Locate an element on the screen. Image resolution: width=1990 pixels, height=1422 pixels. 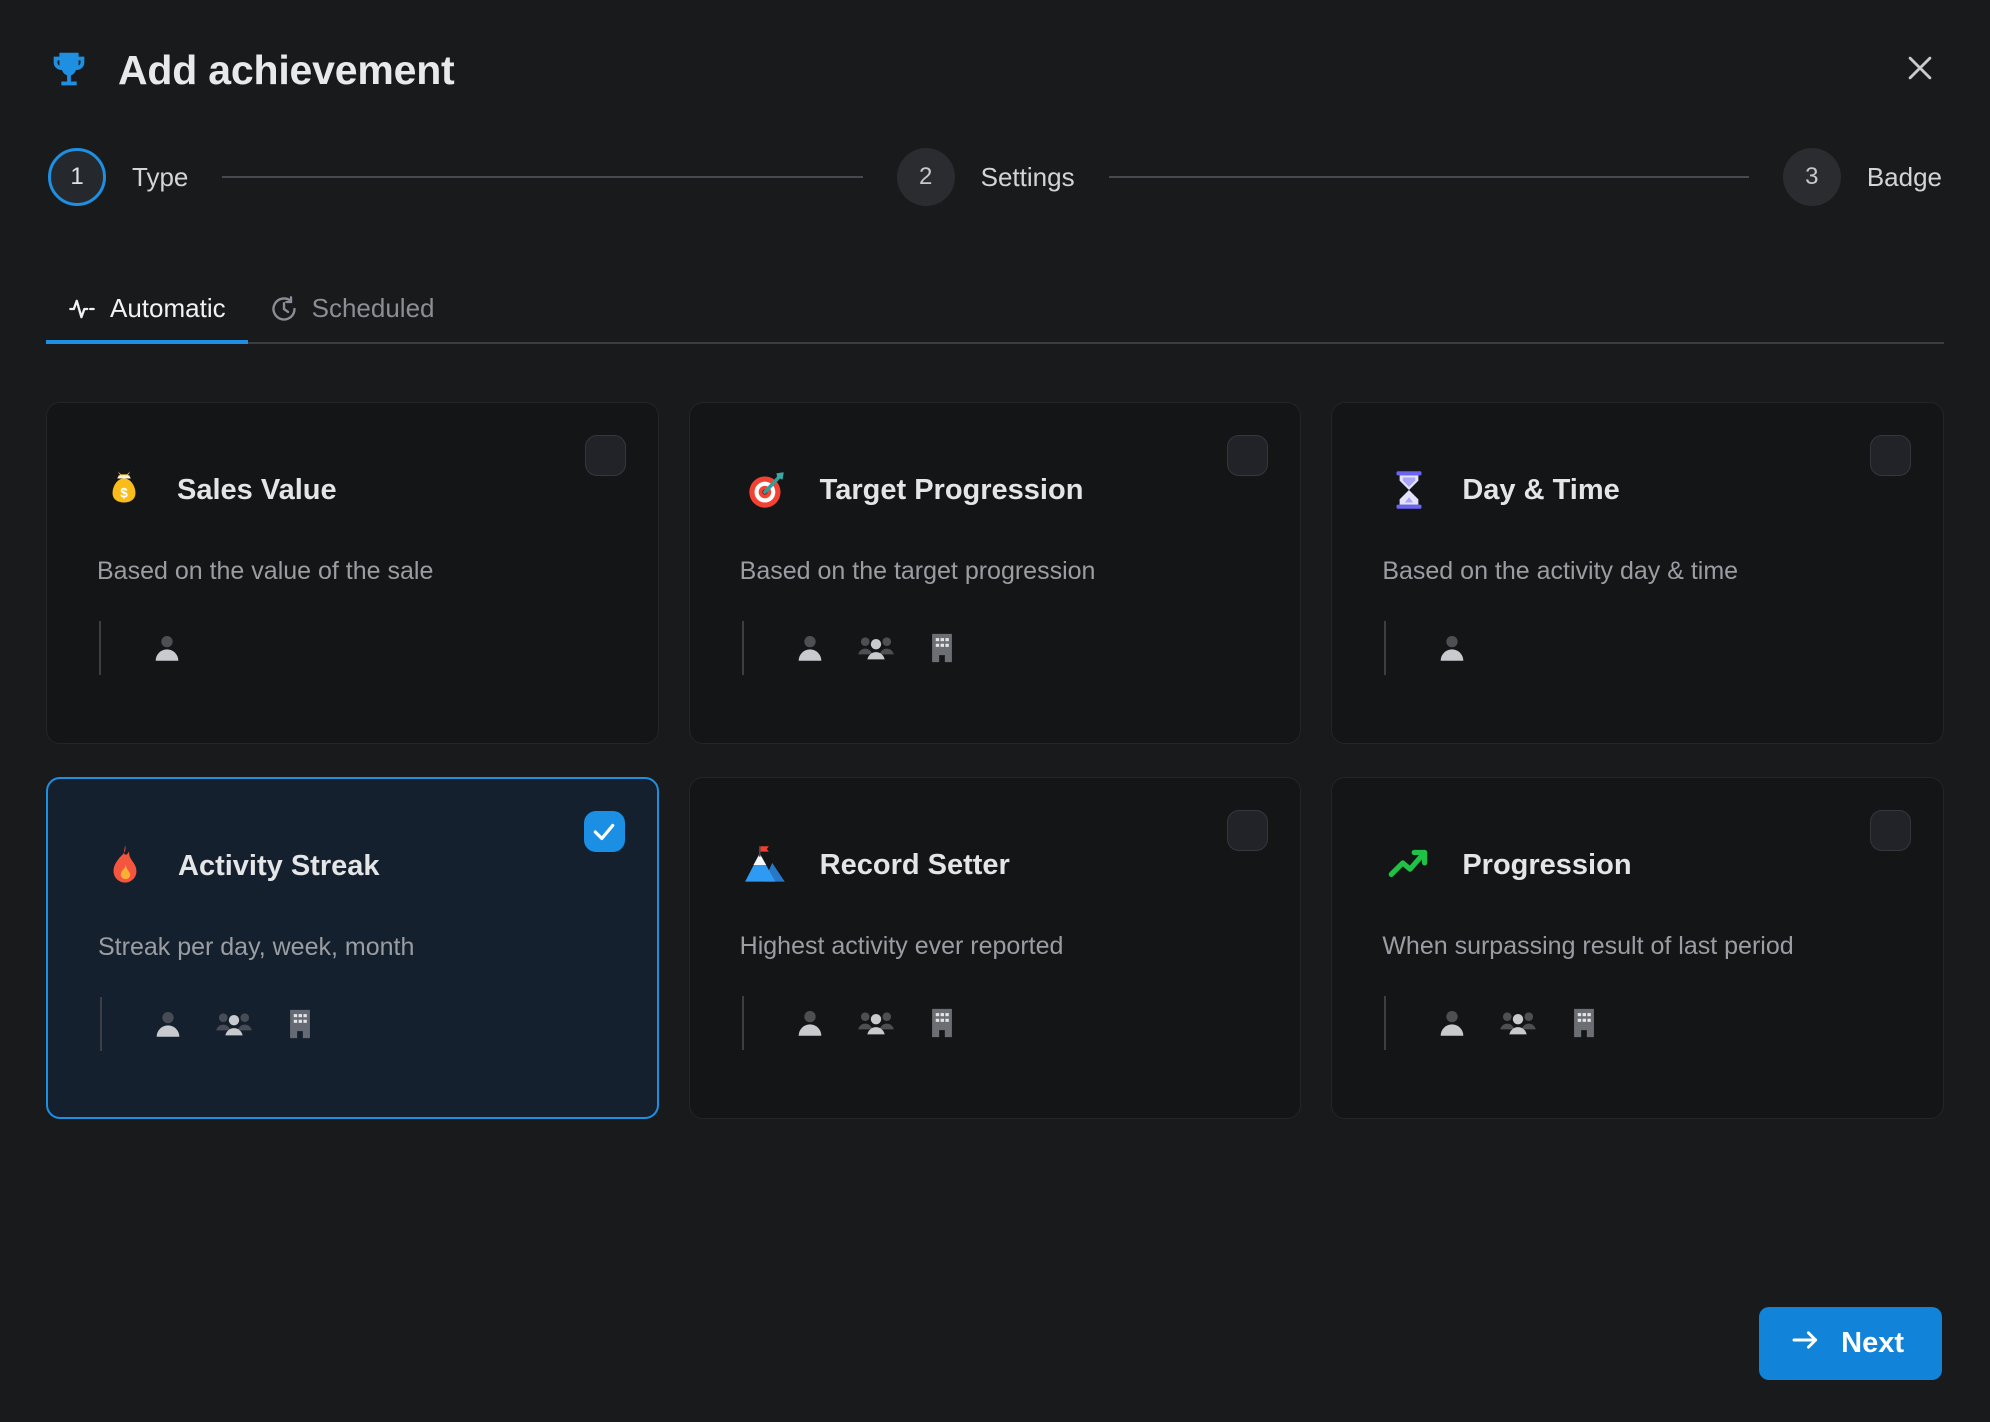
card-title: Progression is located at coordinates (1547, 864).